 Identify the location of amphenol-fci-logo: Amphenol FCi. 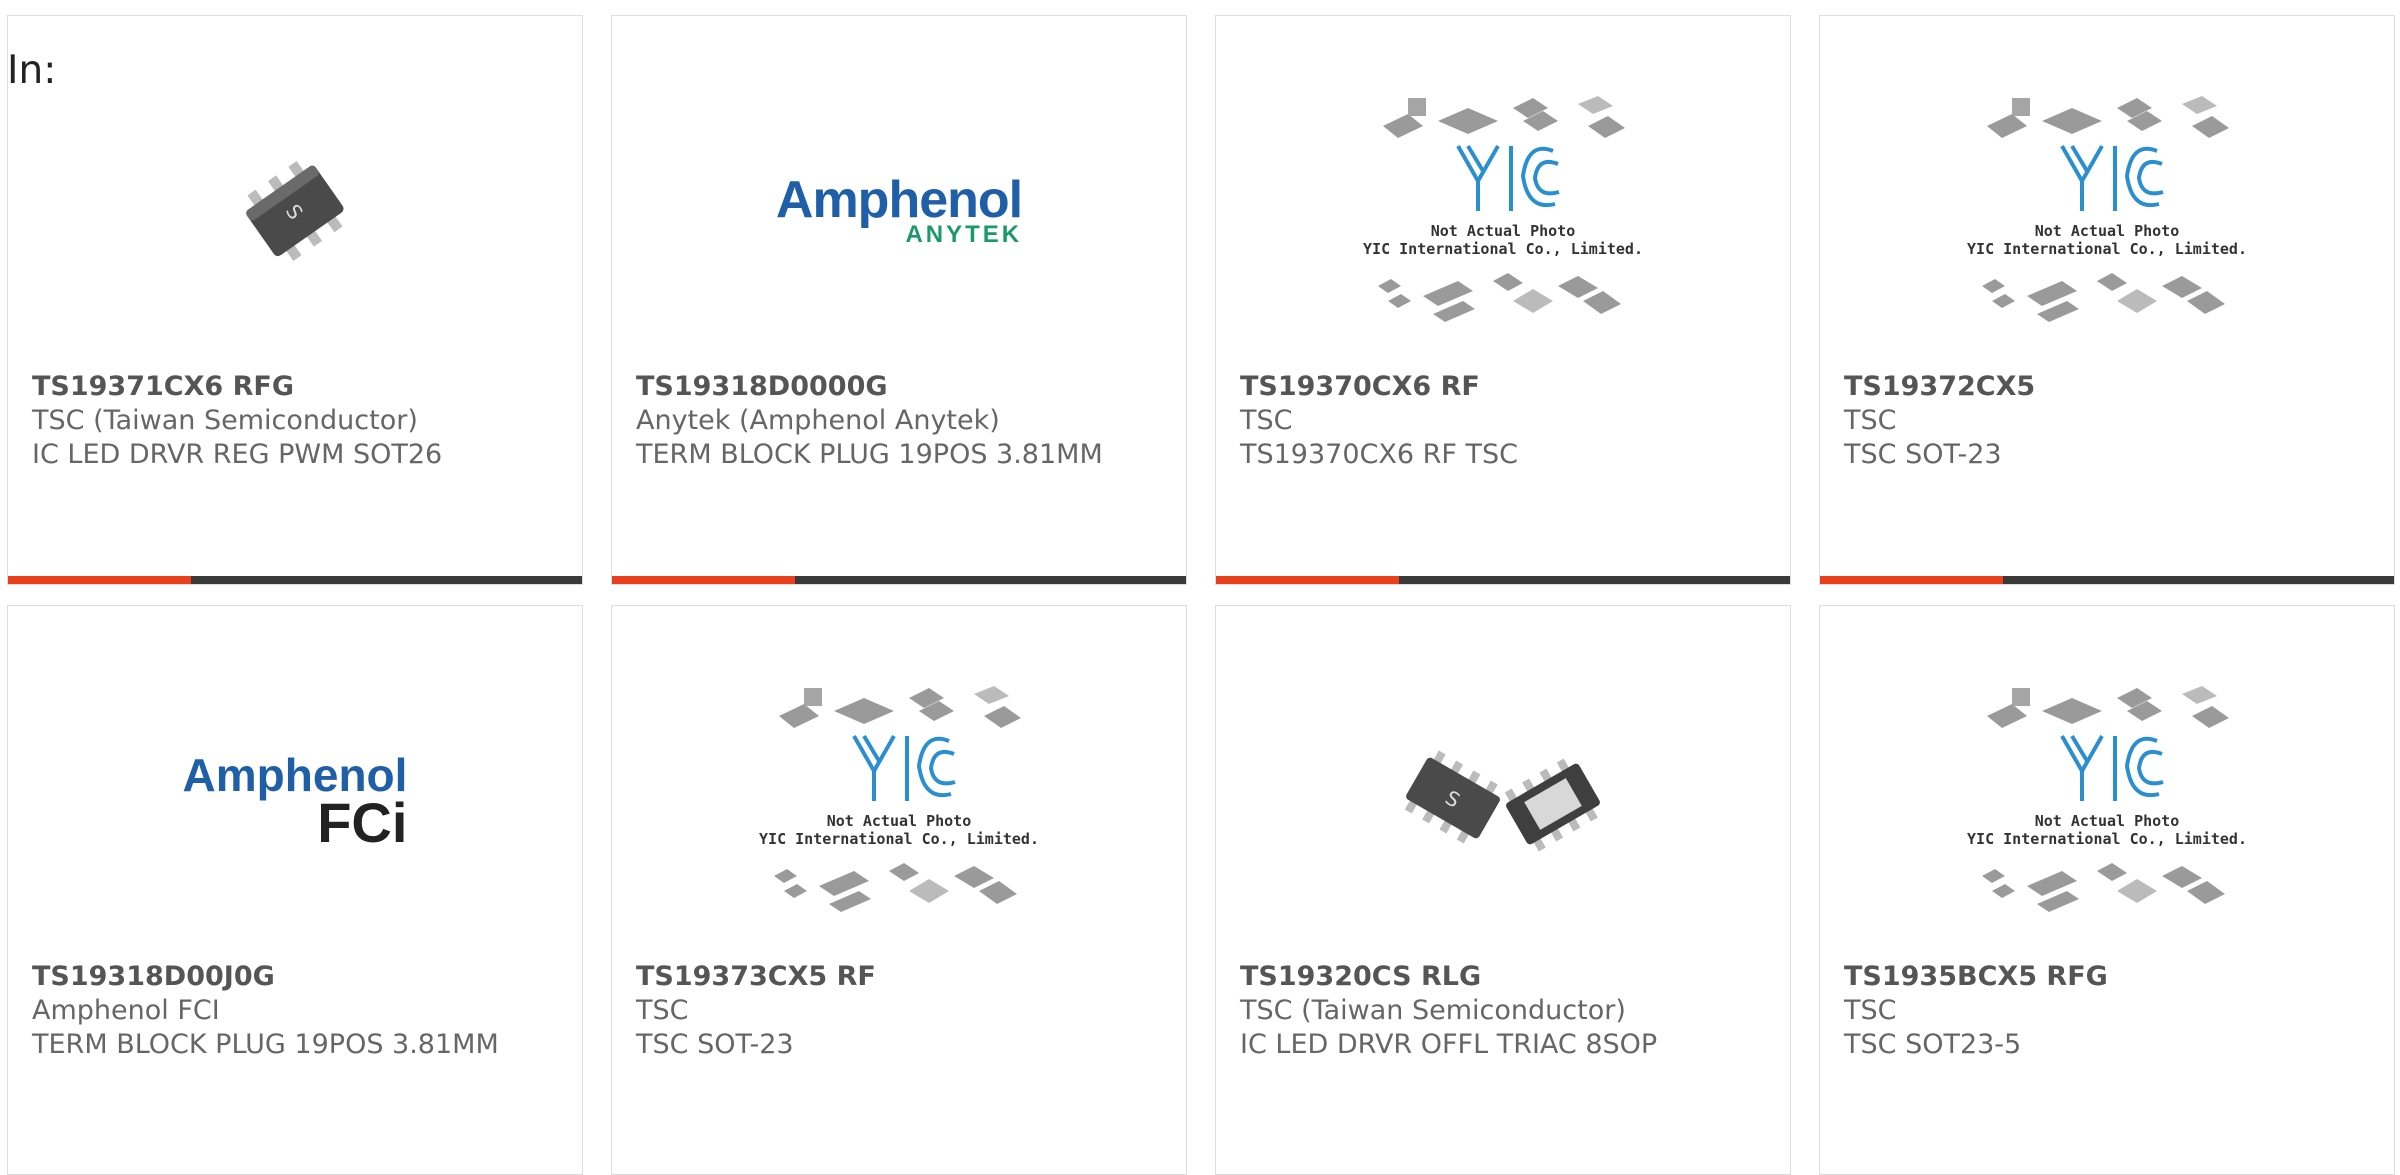
(295, 803).